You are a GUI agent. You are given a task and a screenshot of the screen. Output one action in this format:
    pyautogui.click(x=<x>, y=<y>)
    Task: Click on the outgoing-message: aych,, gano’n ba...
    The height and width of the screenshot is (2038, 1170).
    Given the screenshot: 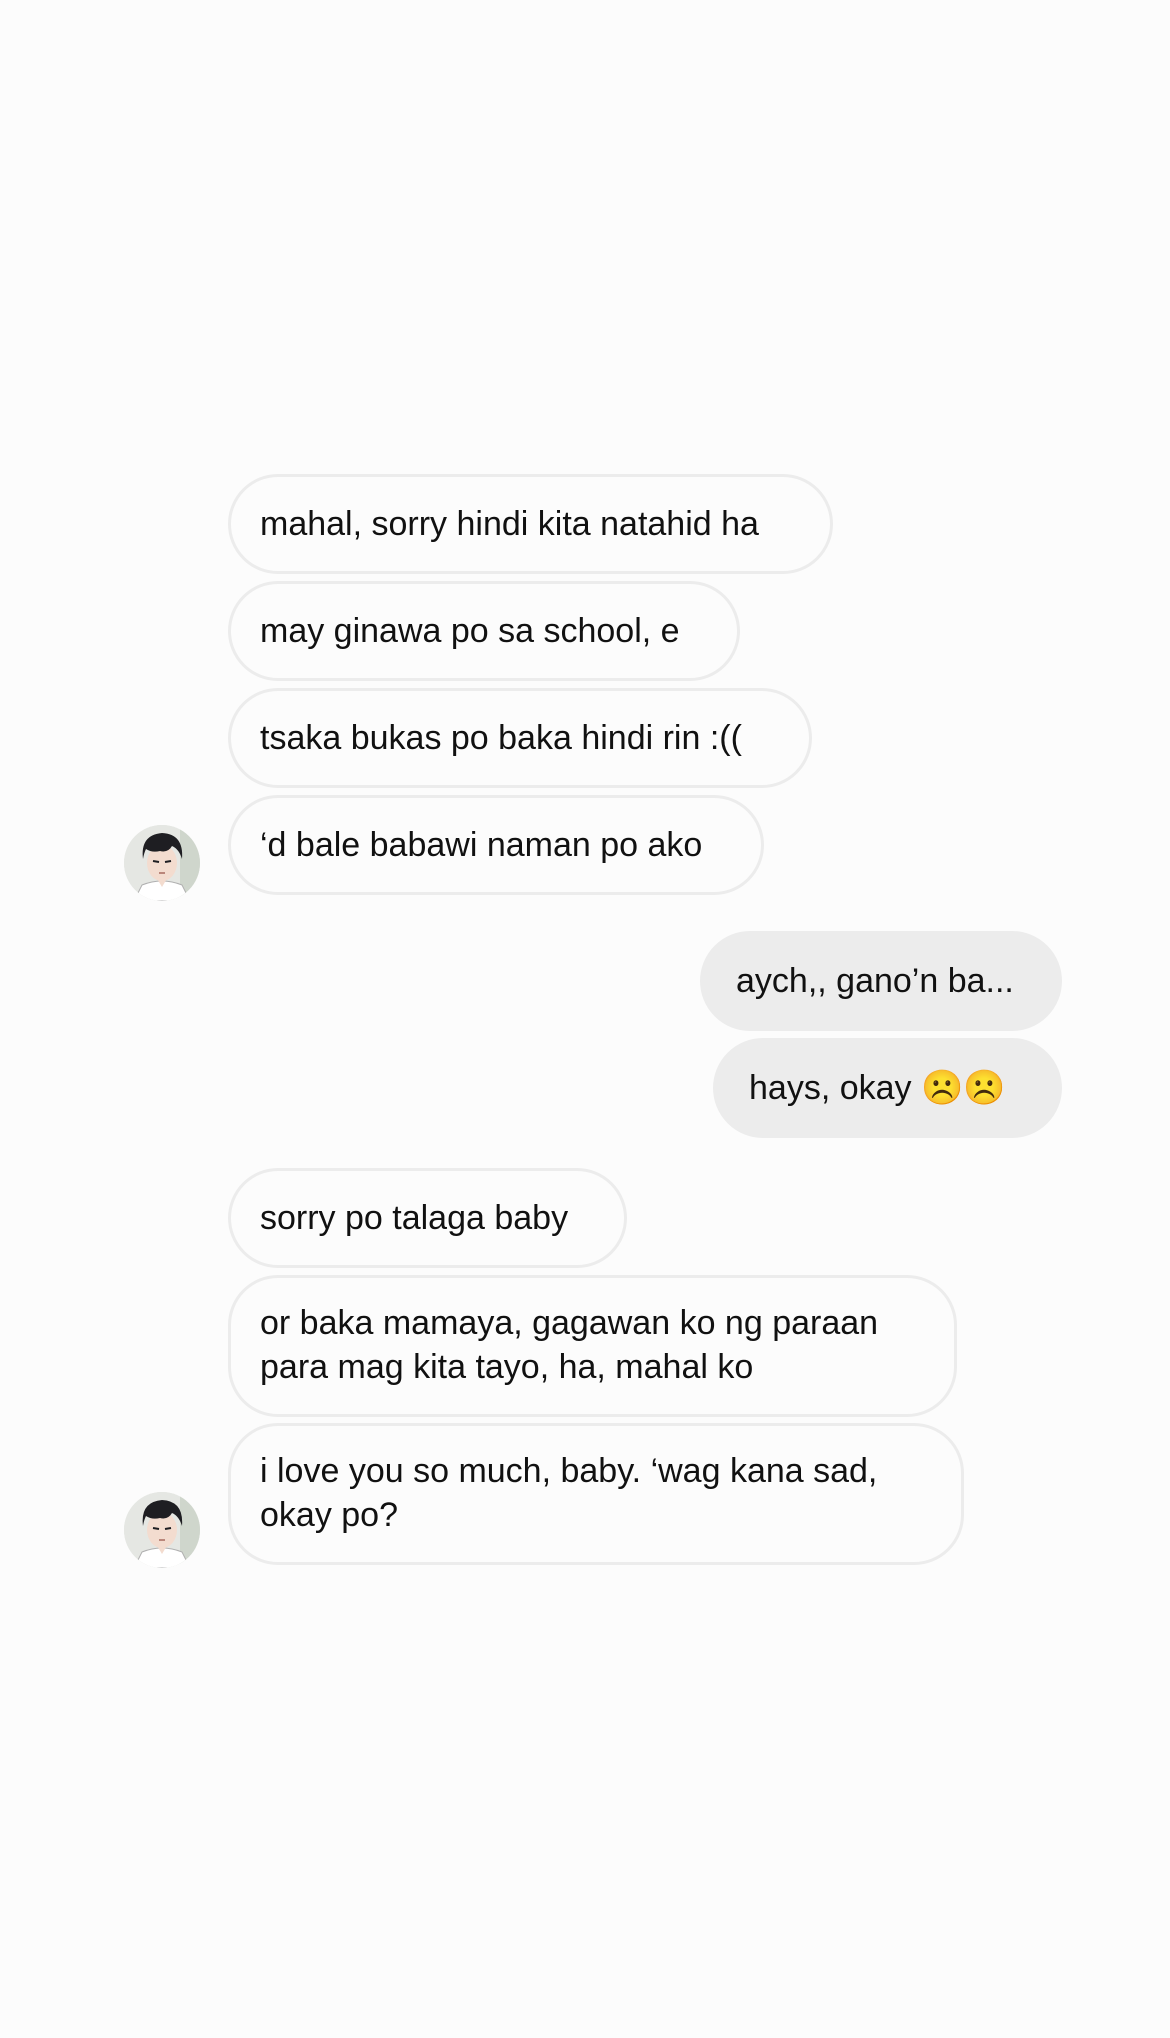 What is the action you would take?
    pyautogui.click(x=881, y=981)
    